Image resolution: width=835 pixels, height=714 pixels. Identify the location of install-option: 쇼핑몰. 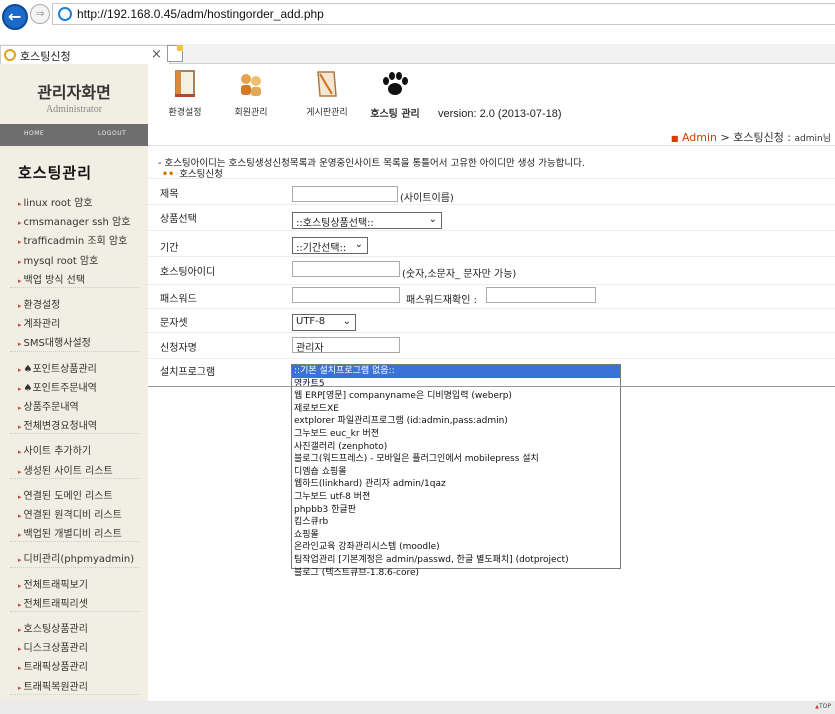
(456, 535).